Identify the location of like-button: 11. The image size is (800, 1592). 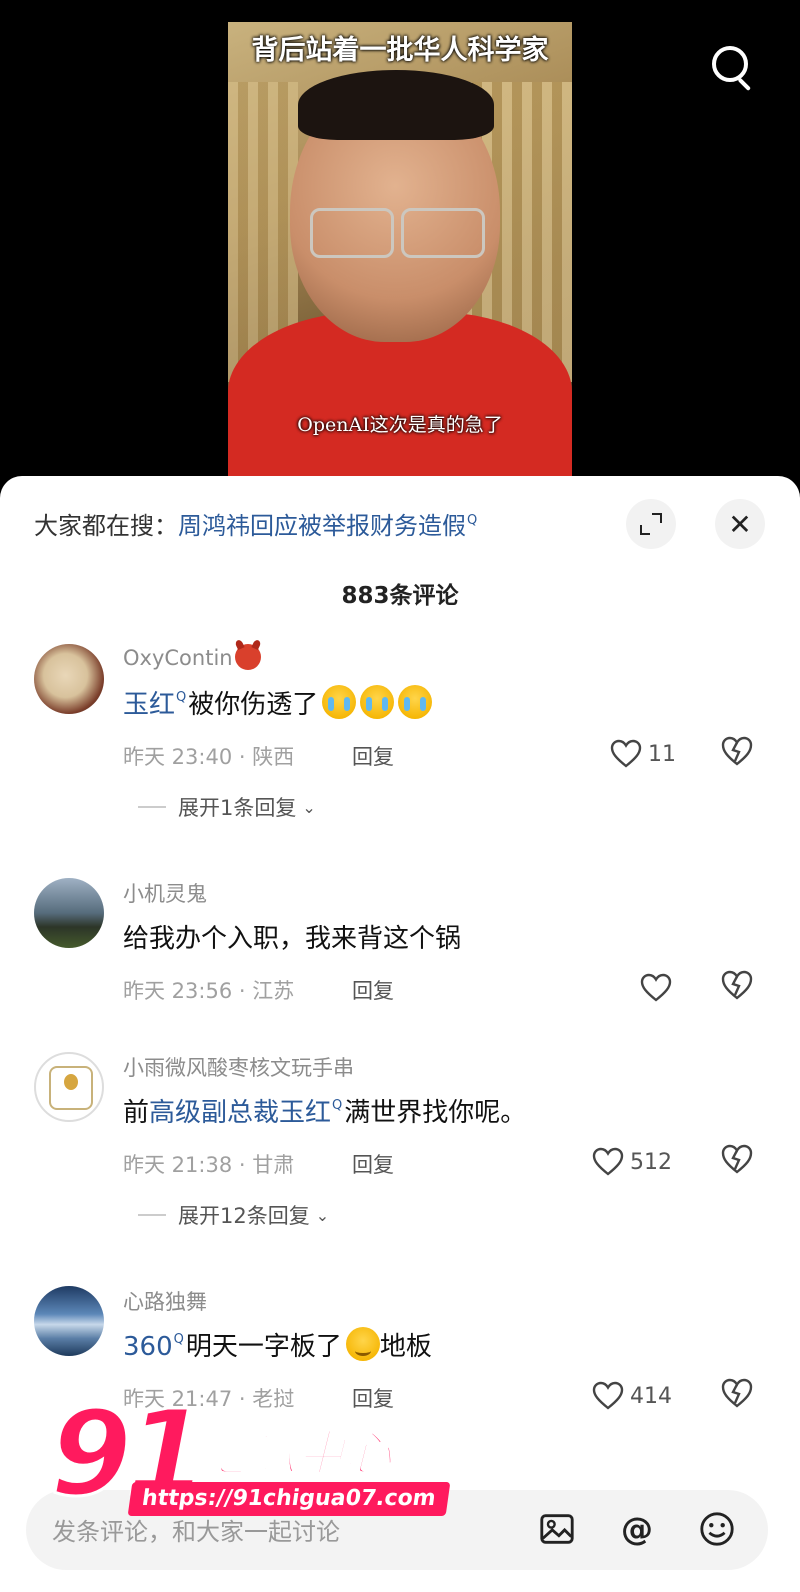
(643, 754).